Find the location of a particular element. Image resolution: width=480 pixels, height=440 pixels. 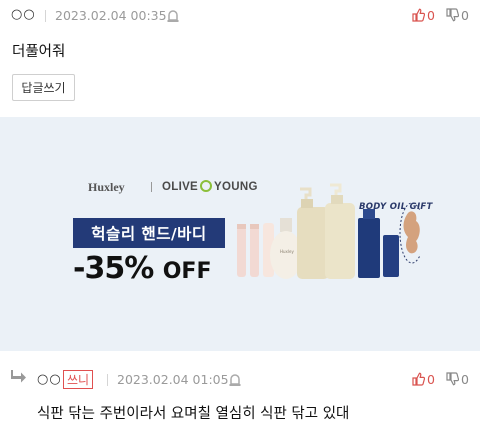

ad-headline: 헉슬리 핸드/바디 is located at coordinates (149, 233).